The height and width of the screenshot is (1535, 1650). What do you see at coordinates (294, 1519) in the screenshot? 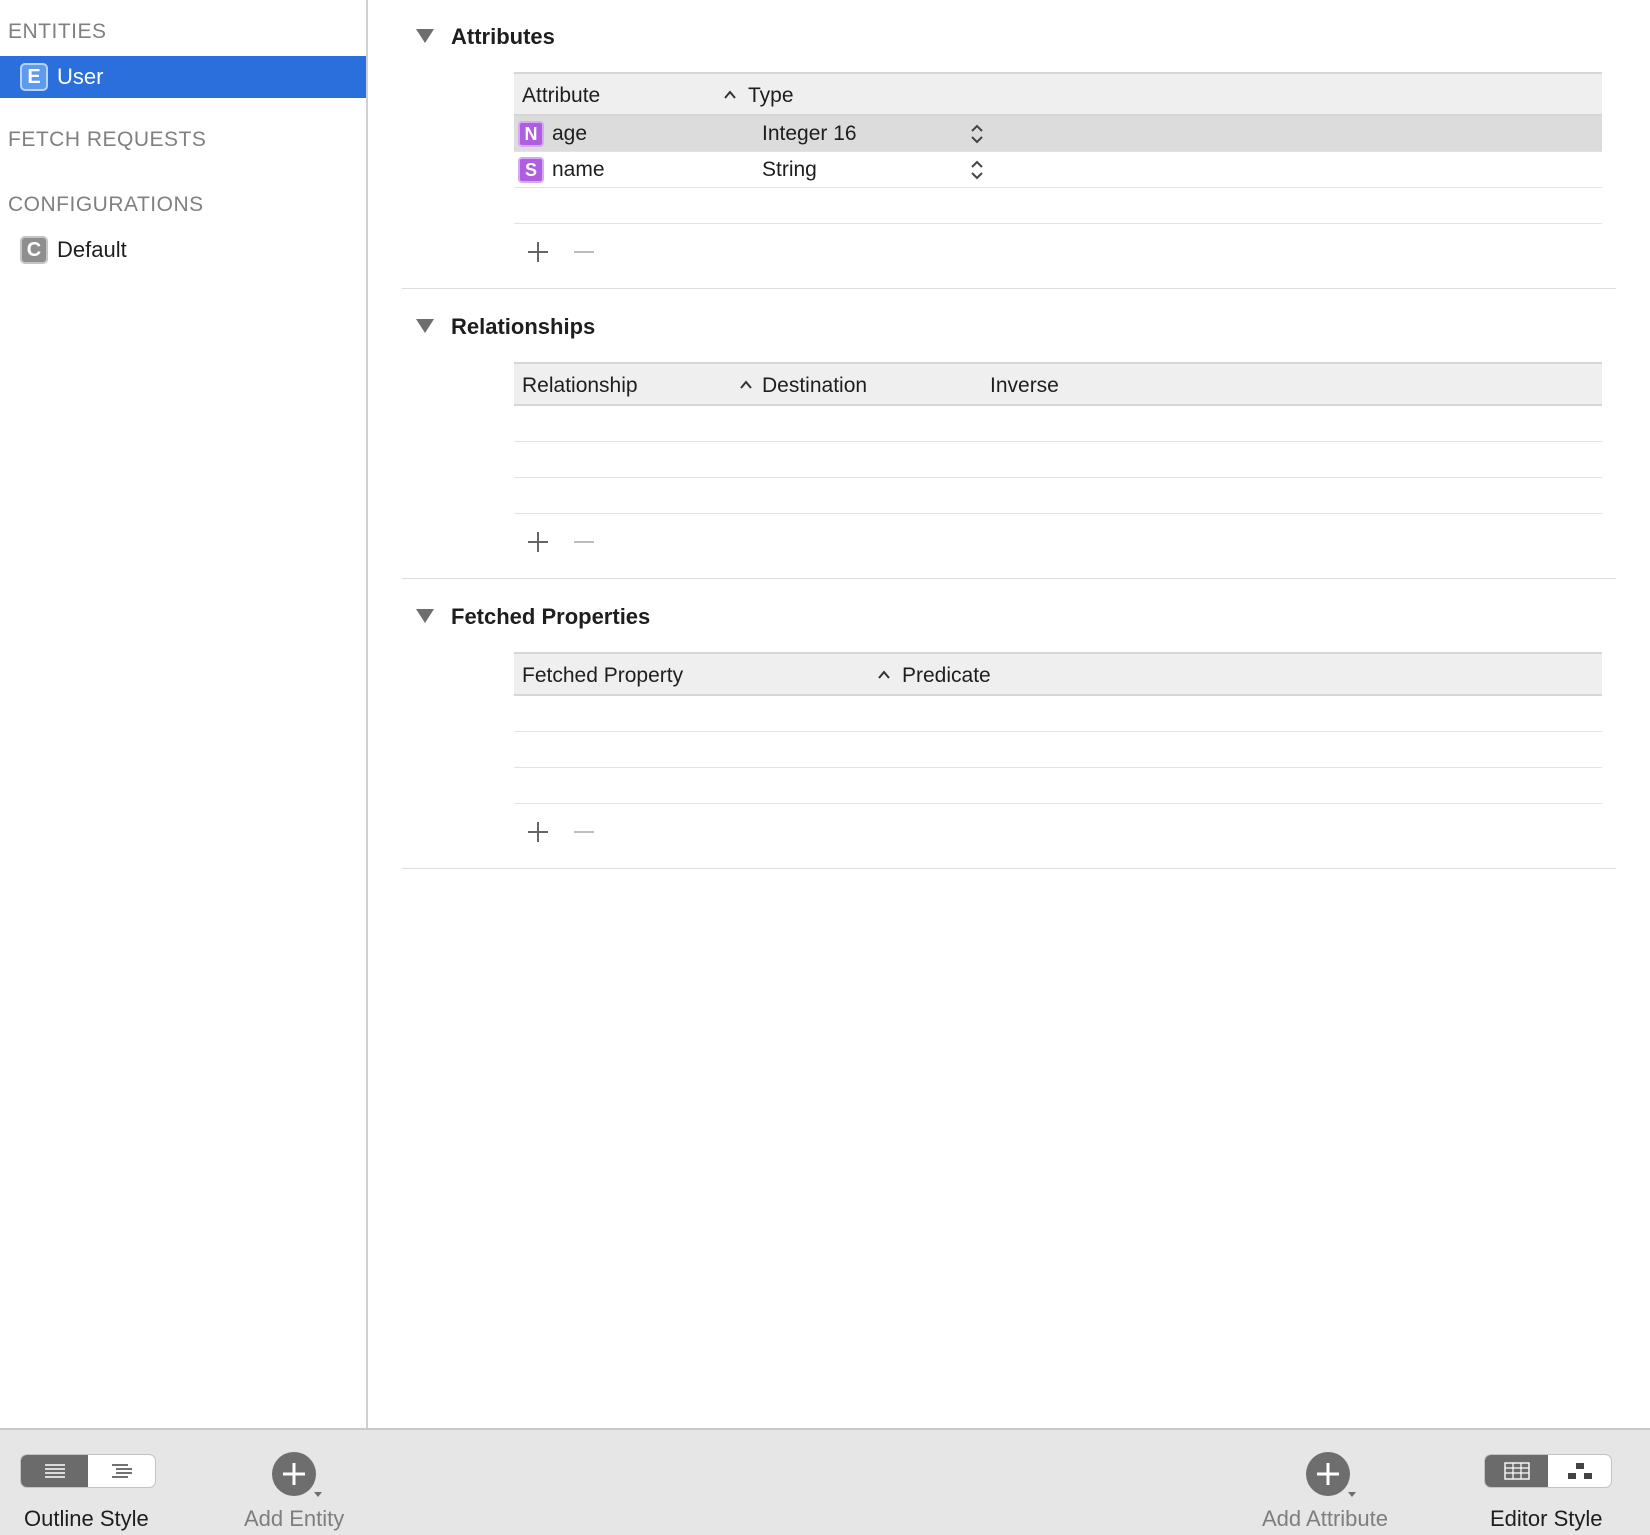
I see `add-entity-label: Add Entity` at bounding box center [294, 1519].